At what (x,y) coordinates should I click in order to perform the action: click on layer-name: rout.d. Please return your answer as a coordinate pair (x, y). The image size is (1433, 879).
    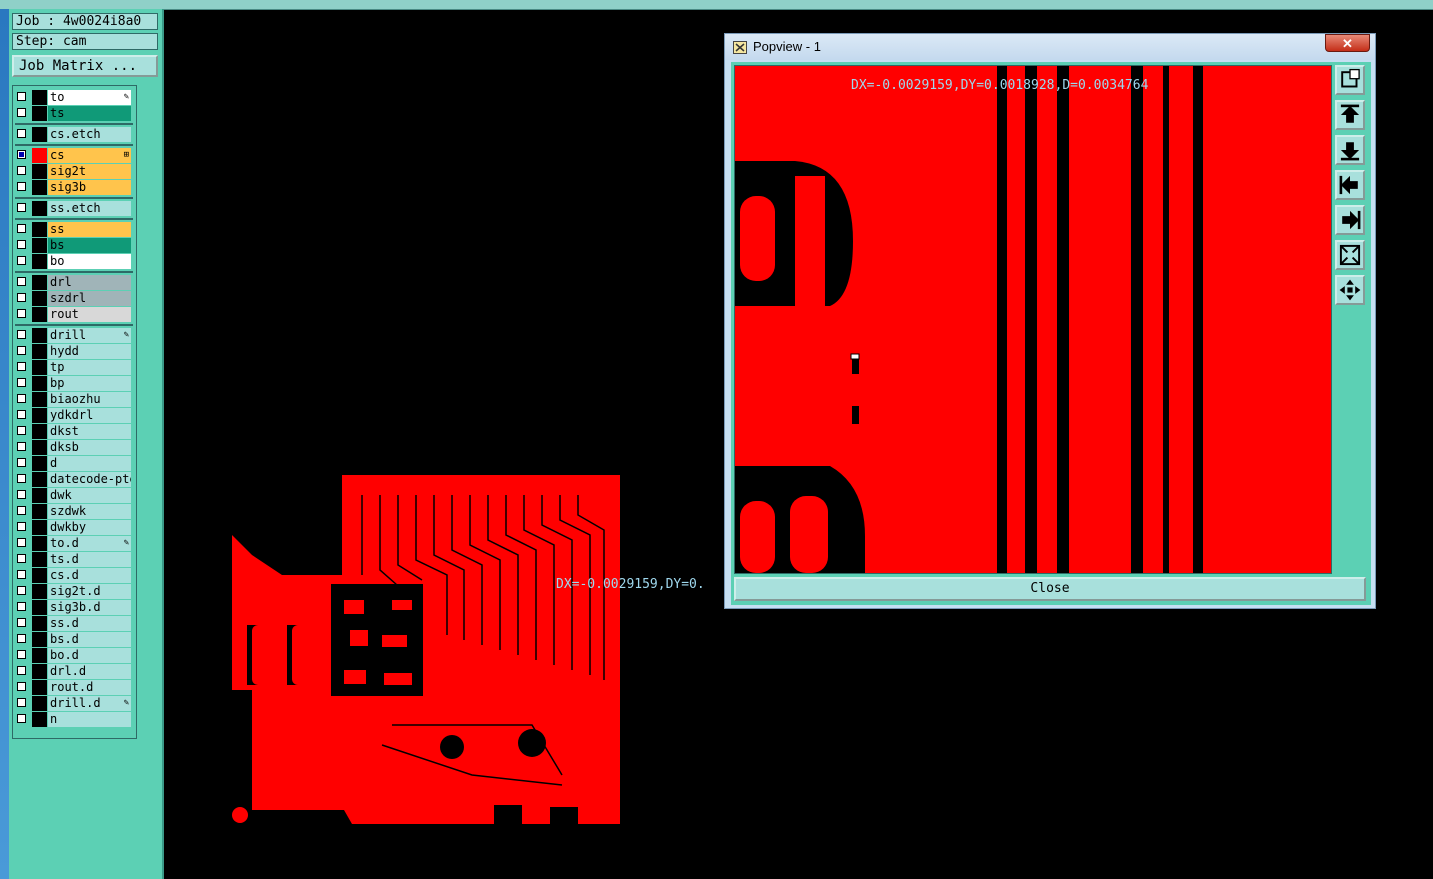
    Looking at the image, I should click on (89, 687).